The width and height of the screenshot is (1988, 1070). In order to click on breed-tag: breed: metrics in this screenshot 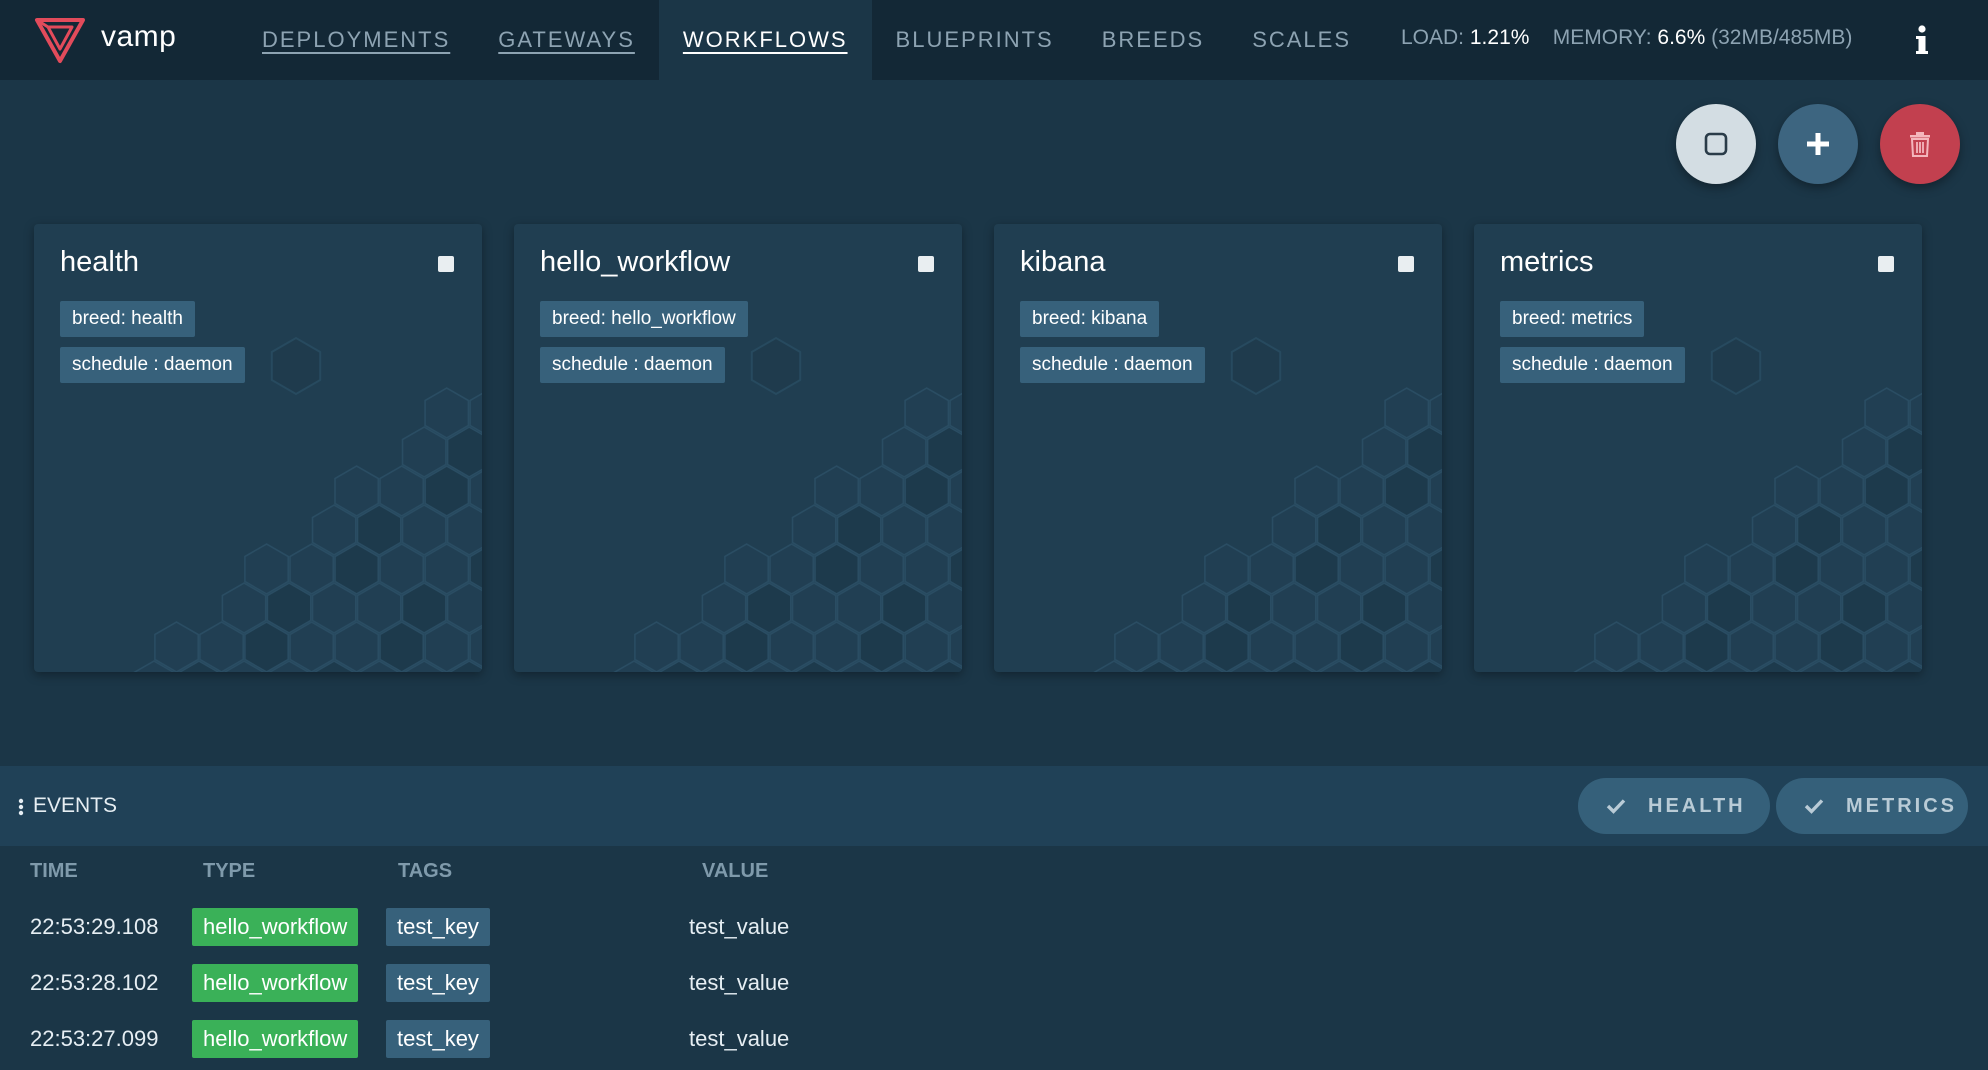, I will do `click(1572, 319)`.